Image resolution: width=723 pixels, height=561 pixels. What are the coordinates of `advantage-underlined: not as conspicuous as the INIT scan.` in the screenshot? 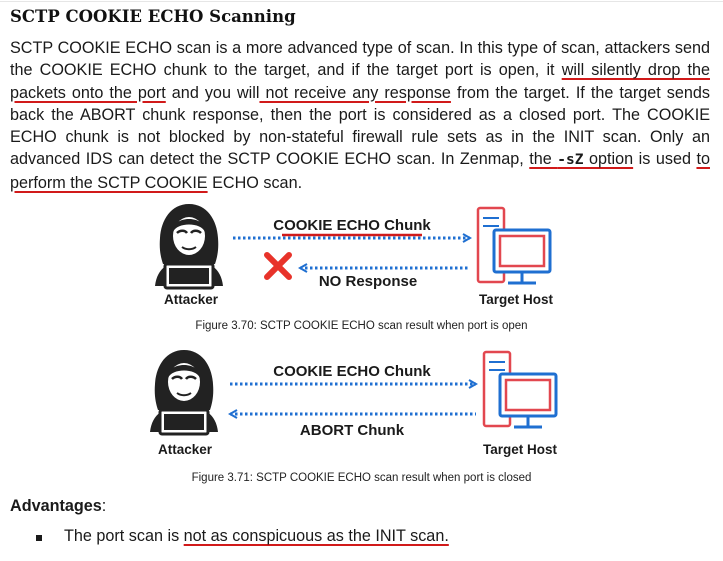 It's located at (316, 536).